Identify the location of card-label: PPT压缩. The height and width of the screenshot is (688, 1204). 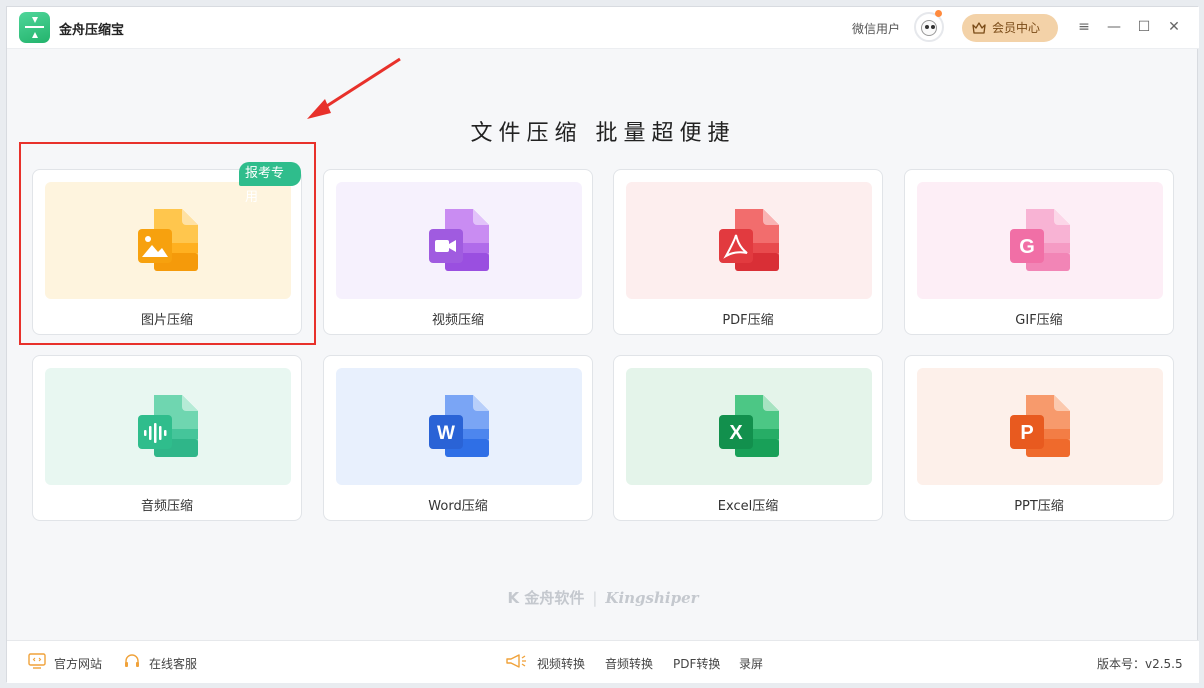
(1039, 506).